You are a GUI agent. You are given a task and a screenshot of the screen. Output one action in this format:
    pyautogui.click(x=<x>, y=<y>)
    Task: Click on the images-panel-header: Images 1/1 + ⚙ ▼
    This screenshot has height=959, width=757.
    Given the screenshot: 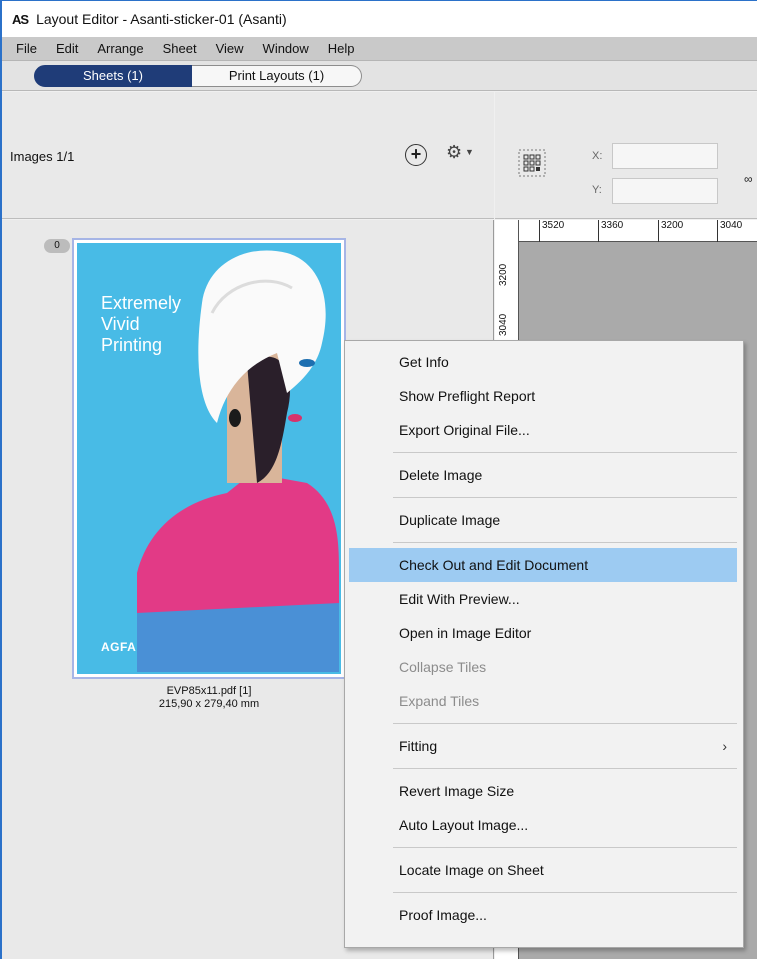 What is the action you would take?
    pyautogui.click(x=248, y=155)
    